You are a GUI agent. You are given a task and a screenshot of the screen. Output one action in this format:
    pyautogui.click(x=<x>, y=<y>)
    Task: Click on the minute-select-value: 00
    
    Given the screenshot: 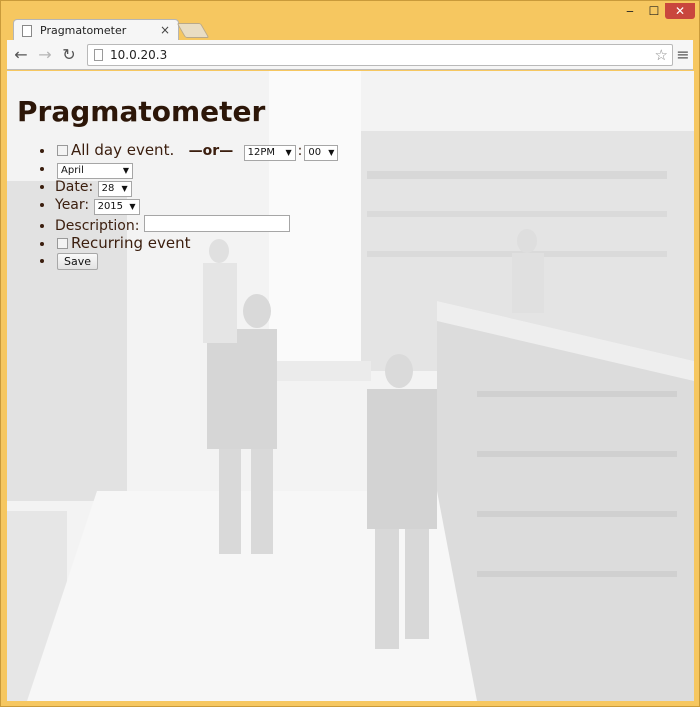 What is the action you would take?
    pyautogui.click(x=315, y=152)
    